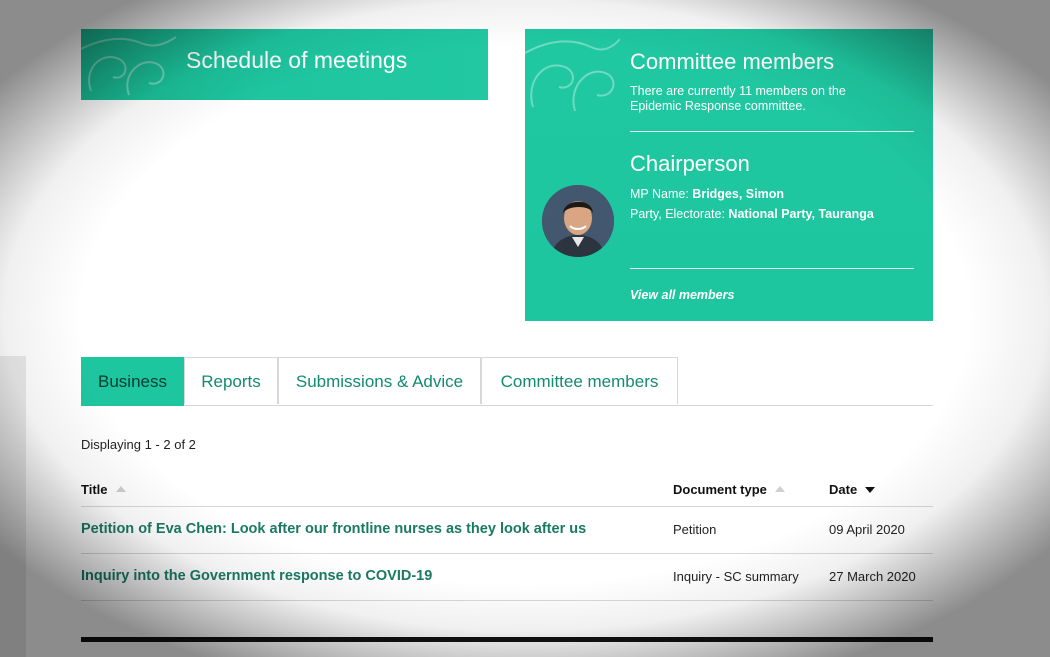 Image resolution: width=1050 pixels, height=657 pixels. I want to click on column-date: Date, so click(852, 489).